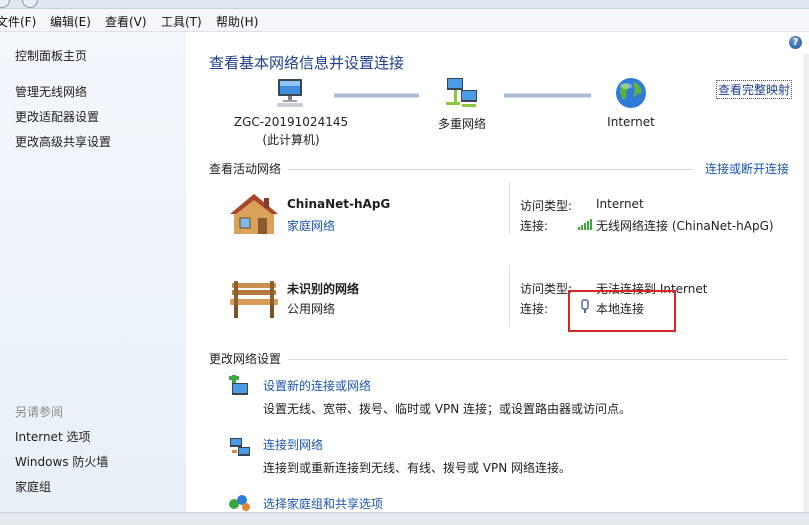 The width and height of the screenshot is (809, 525). I want to click on computer-icon, so click(290, 93).